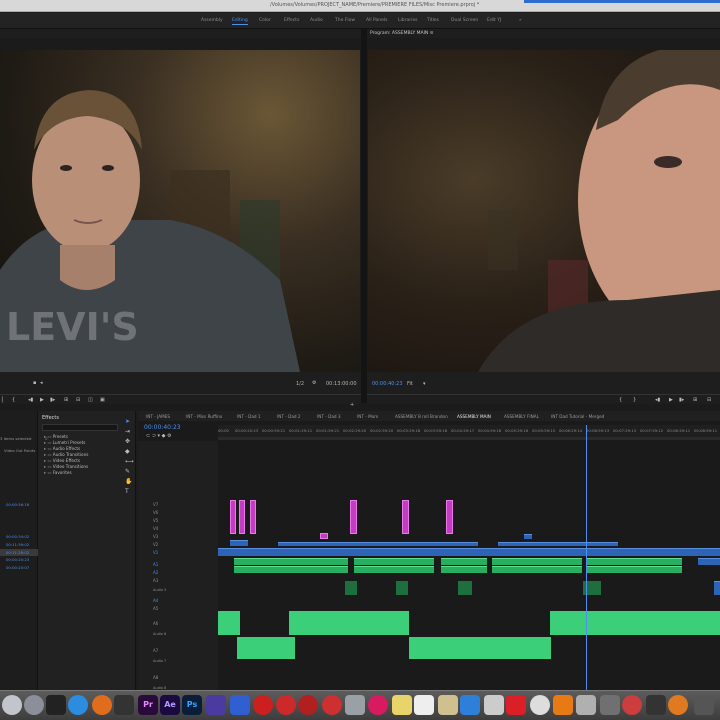 This screenshot has width=720, height=720. I want to click on type-tool-icon: T, so click(127, 491).